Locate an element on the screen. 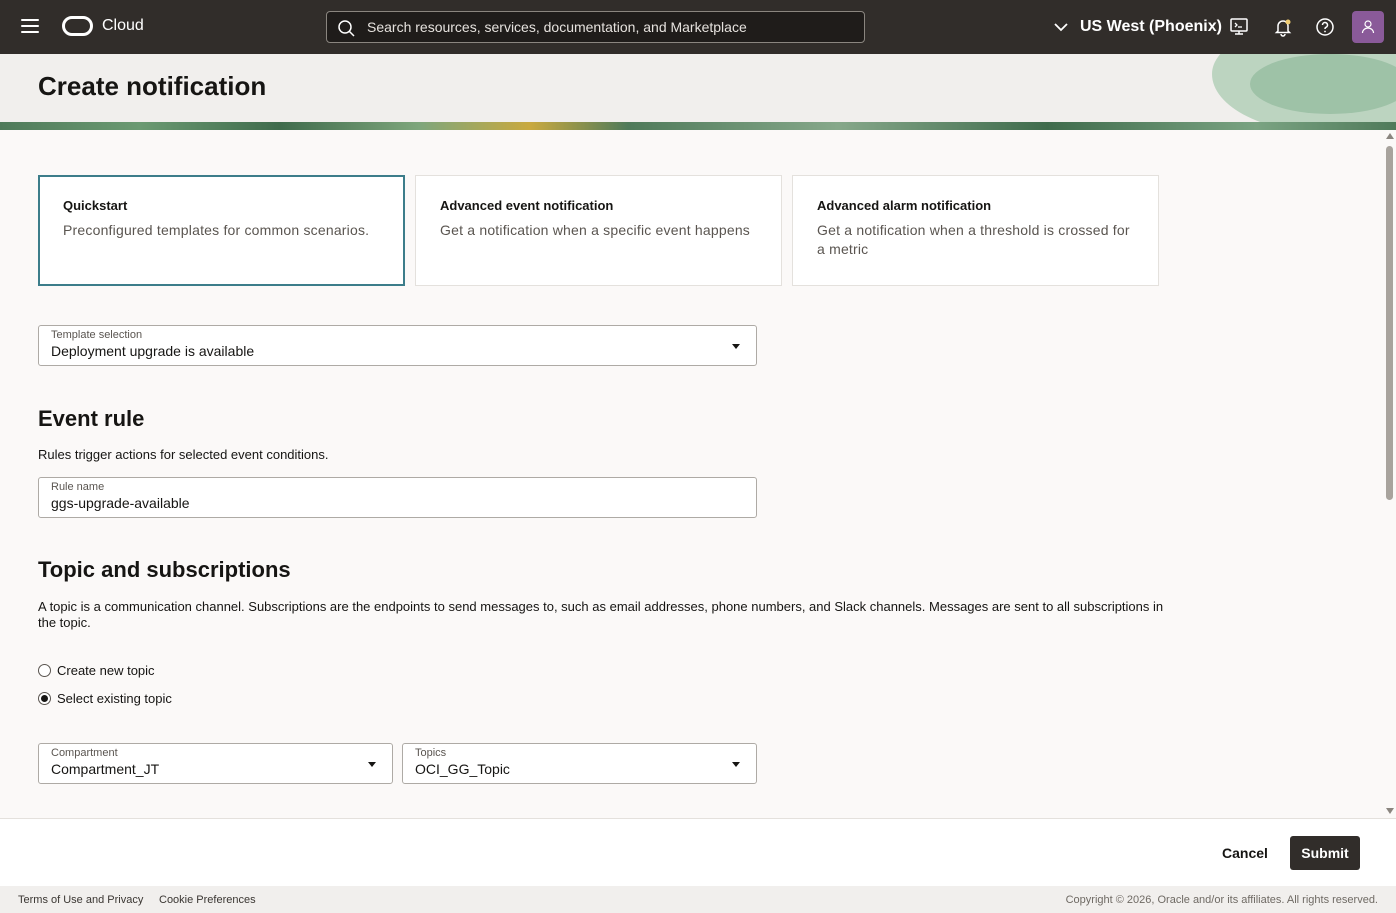  cookie-preferences-link: Cookie Preferences is located at coordinates (207, 900).